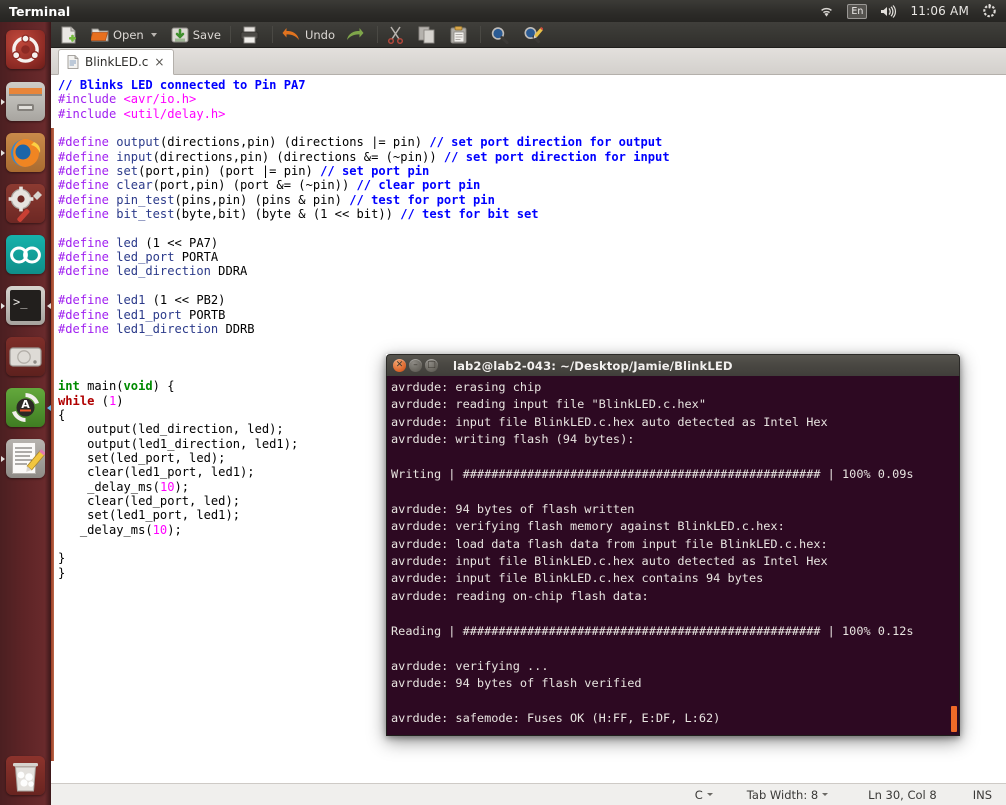 The width and height of the screenshot is (1006, 805). Describe the element at coordinates (375, 171) in the screenshot. I see `code-token: // set port pin` at that location.